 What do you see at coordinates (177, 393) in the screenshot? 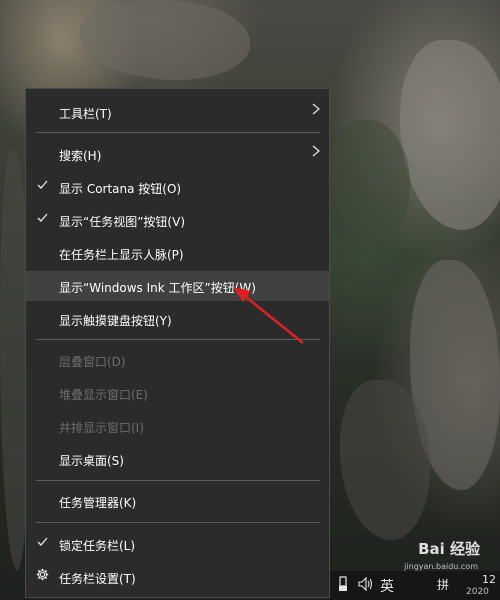
I see `menu-item-stacked-windows: 堆叠显示窗口(E)` at bounding box center [177, 393].